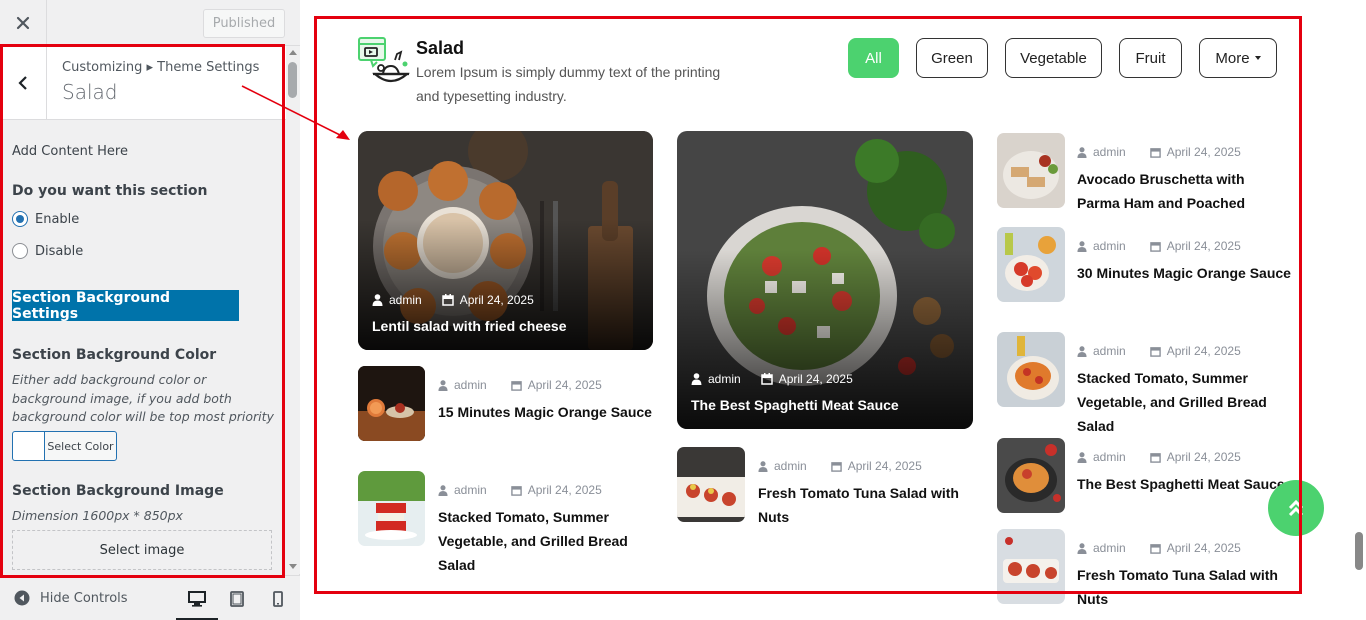  What do you see at coordinates (795, 405) in the screenshot?
I see `card-title: The Best Spaghetti Meat Sauce` at bounding box center [795, 405].